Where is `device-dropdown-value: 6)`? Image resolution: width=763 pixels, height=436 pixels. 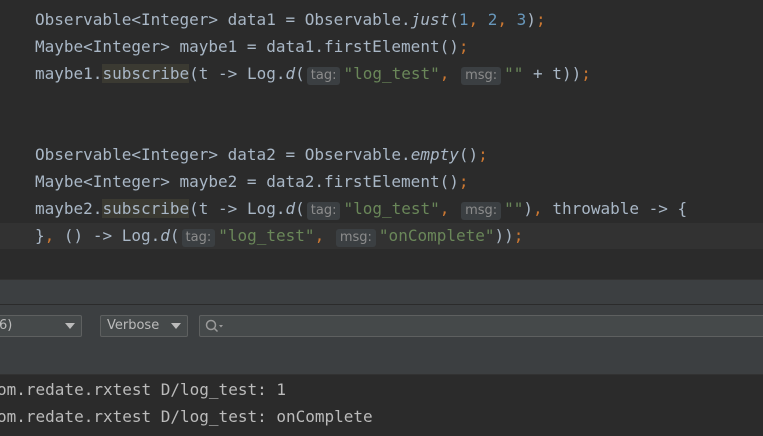 device-dropdown-value: 6) is located at coordinates (6, 325).